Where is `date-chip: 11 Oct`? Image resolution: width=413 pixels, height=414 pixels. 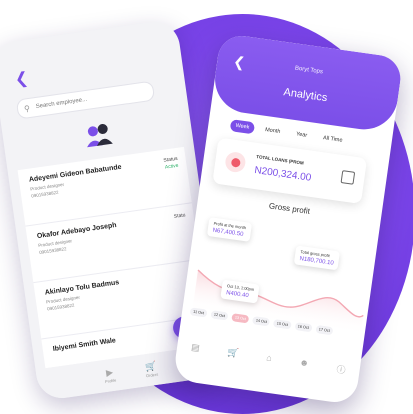
date-chip: 11 Oct is located at coordinates (198, 312).